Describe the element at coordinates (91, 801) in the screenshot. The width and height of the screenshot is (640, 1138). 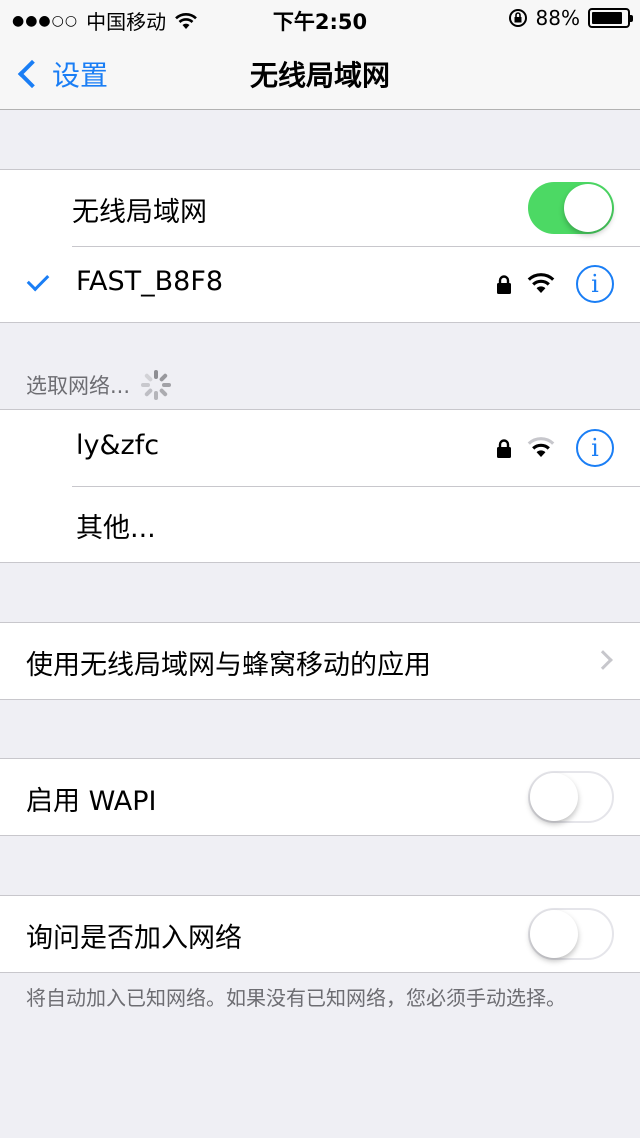
I see `wapi-label: 启用 WAPI` at that location.